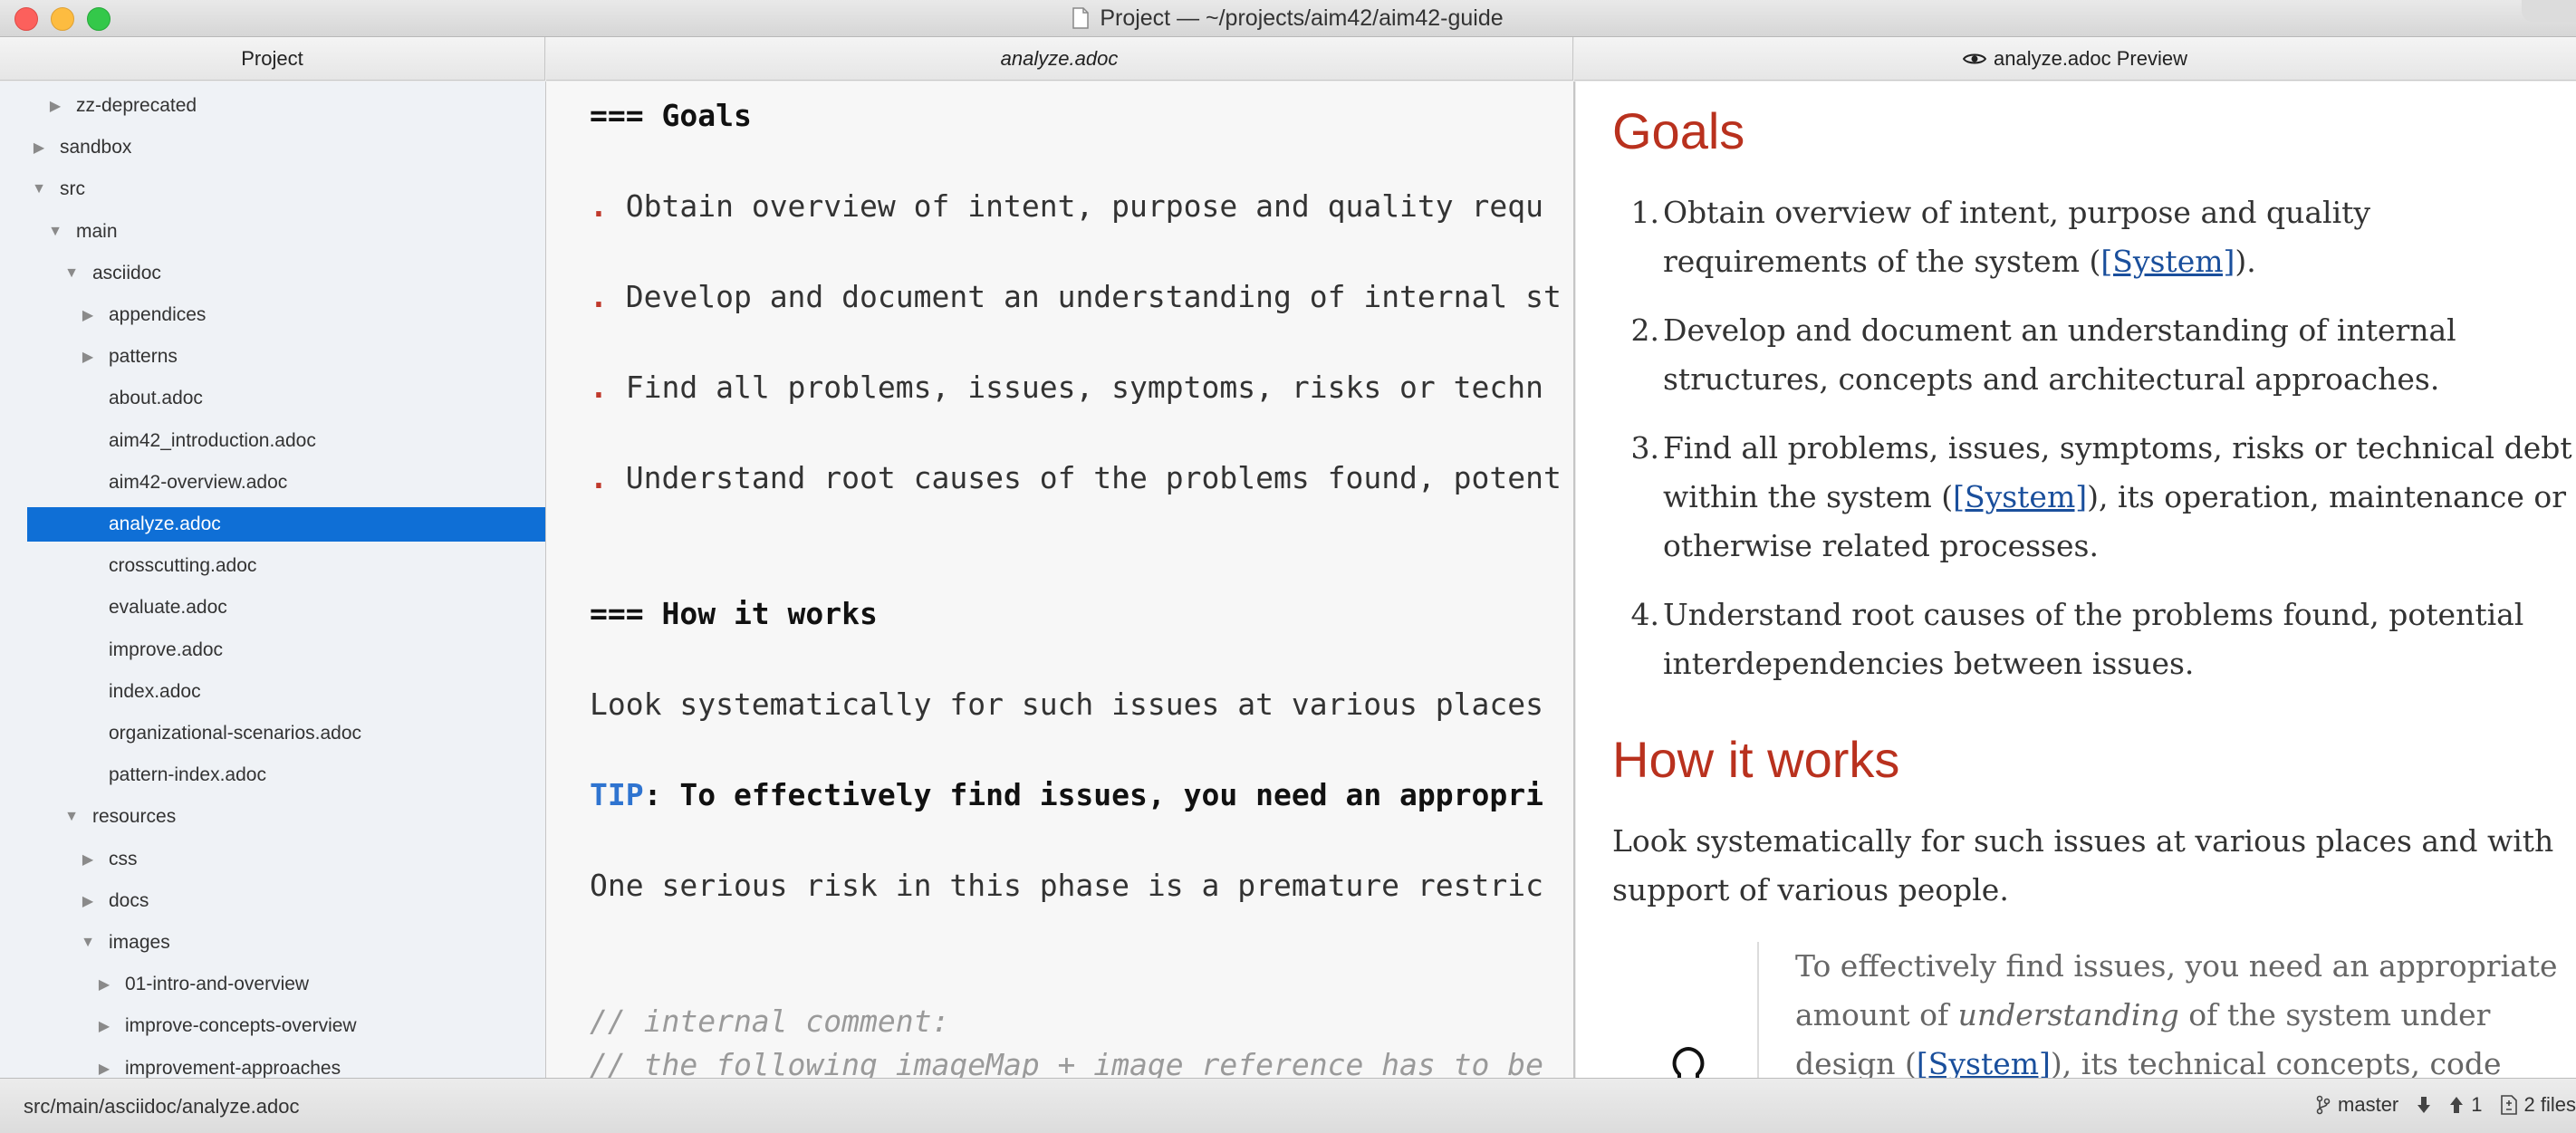  I want to click on file-diff-icon, so click(2508, 1105).